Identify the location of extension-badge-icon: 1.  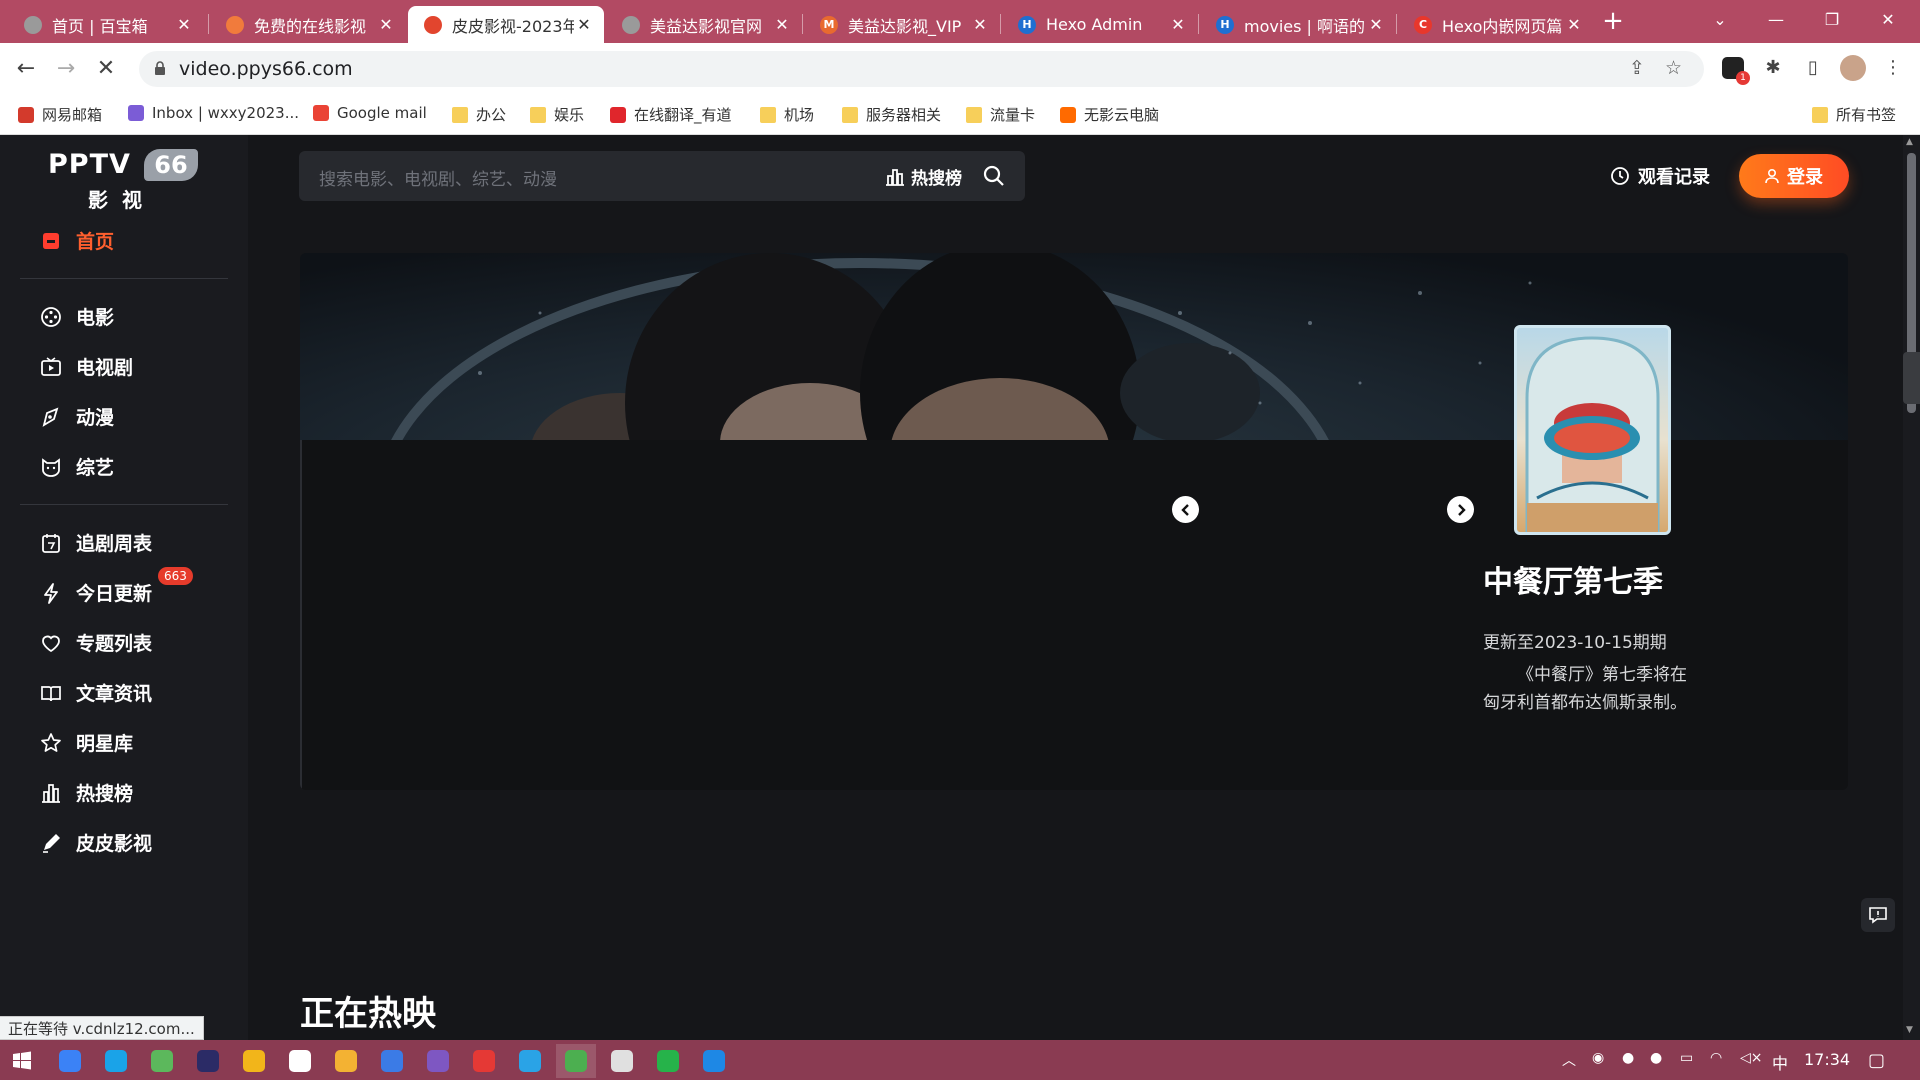
(1734, 69).